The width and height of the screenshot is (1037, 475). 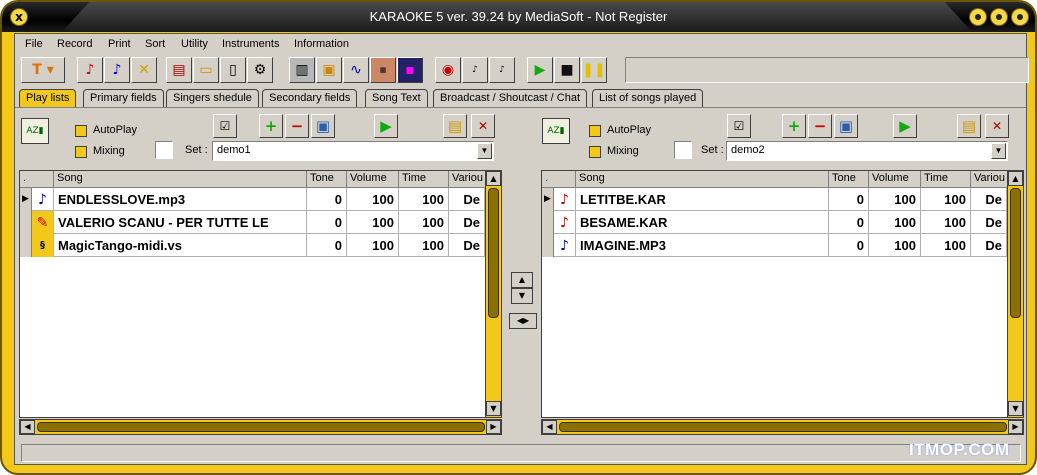 What do you see at coordinates (252, 199) in the screenshot?
I see `table-row: ▶ ♪ ENDLESSLOVE.mp3 0 100 100 De` at bounding box center [252, 199].